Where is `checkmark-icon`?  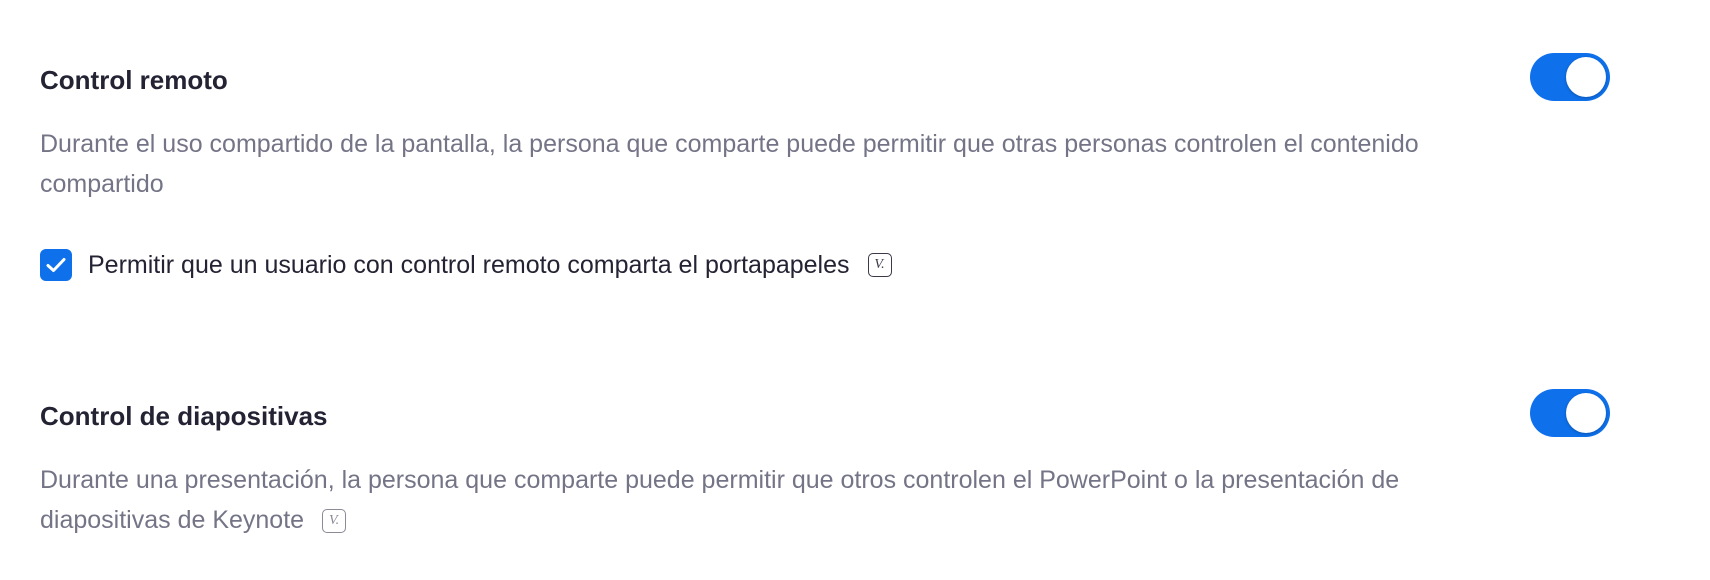 checkmark-icon is located at coordinates (56, 265).